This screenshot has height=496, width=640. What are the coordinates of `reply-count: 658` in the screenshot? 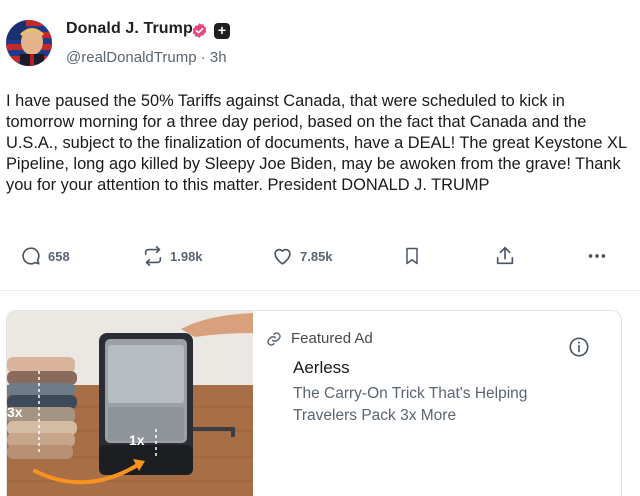 It's located at (59, 256).